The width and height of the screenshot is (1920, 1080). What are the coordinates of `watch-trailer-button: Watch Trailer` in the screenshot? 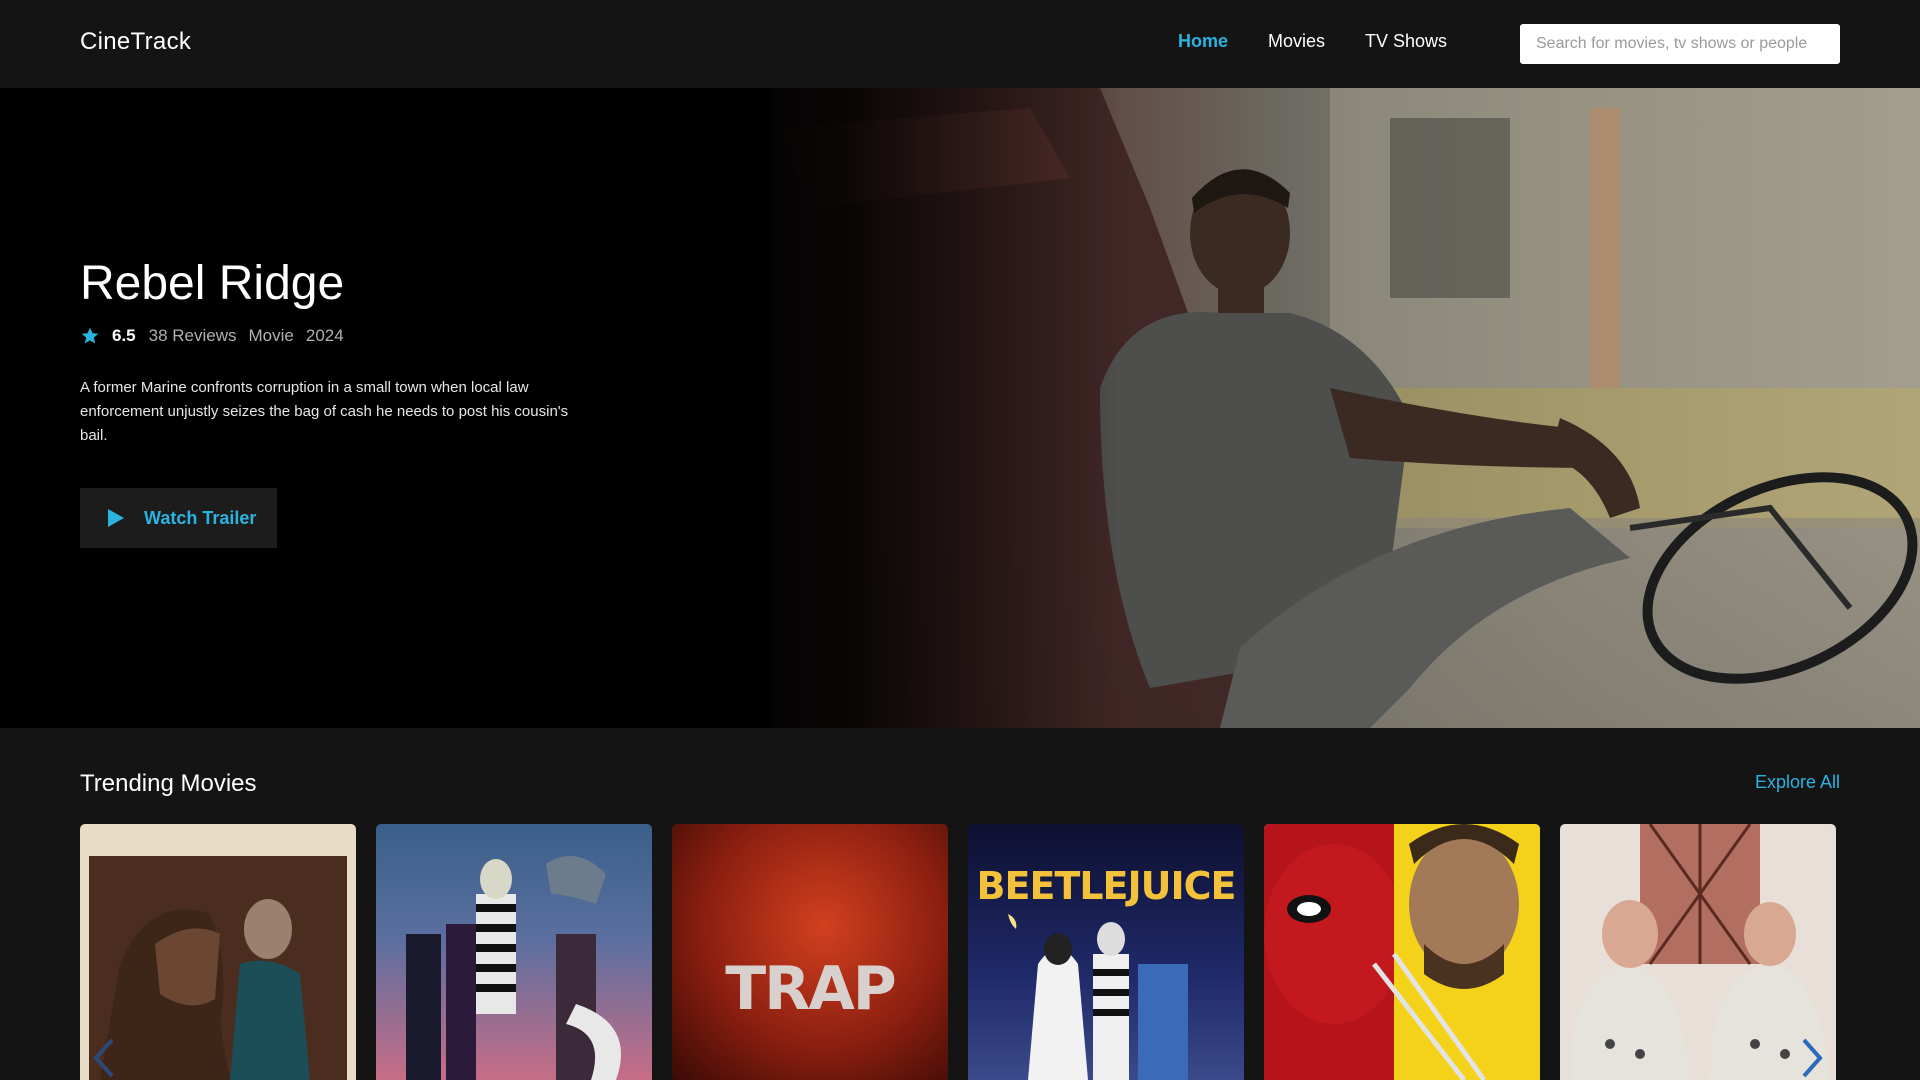 It's located at (178, 518).